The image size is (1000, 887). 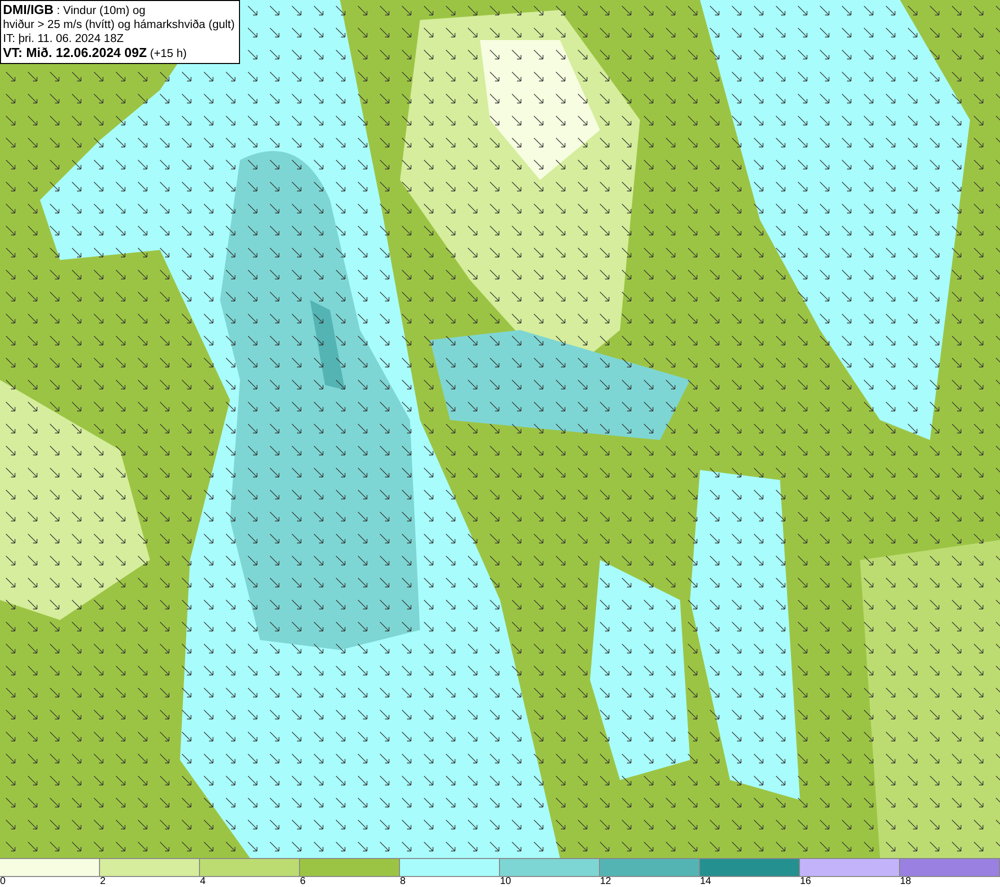 What do you see at coordinates (64, 39) in the screenshot?
I see `info-line: IT: þri. 11. 06. 2024 18Z` at bounding box center [64, 39].